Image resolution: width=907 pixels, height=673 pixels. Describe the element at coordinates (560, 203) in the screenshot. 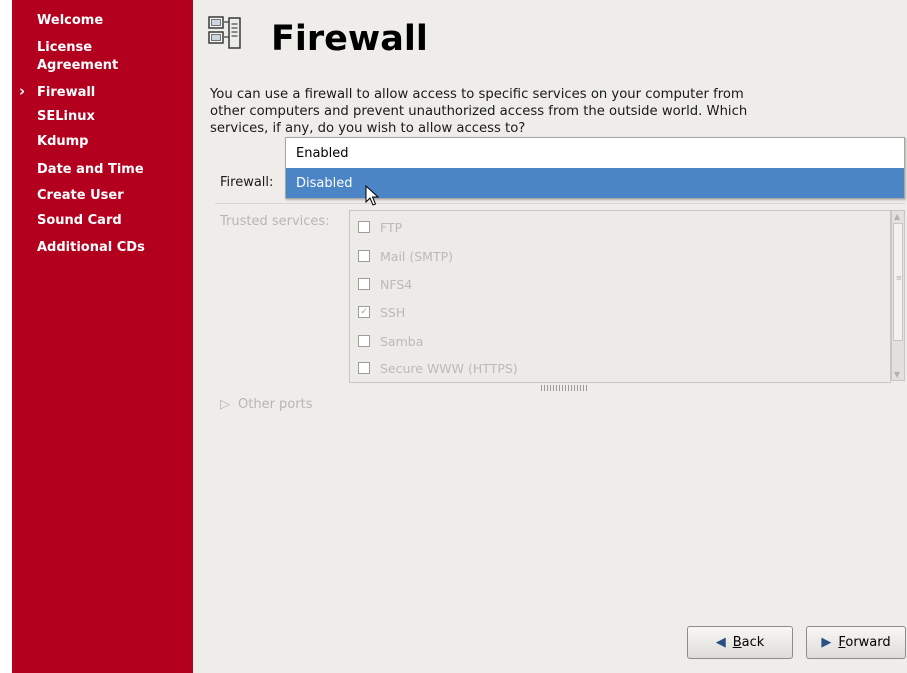

I see `separator` at that location.